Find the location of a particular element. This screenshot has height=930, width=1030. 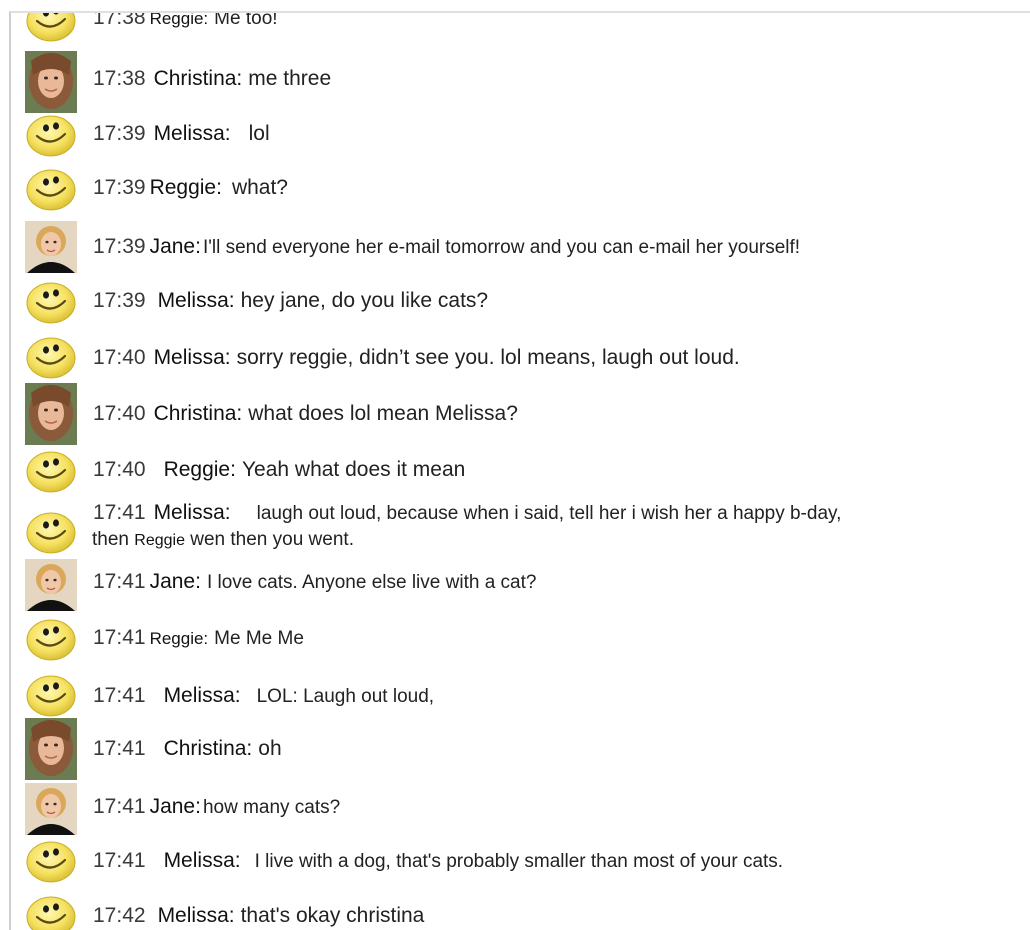

message-text: oh is located at coordinates (270, 748).